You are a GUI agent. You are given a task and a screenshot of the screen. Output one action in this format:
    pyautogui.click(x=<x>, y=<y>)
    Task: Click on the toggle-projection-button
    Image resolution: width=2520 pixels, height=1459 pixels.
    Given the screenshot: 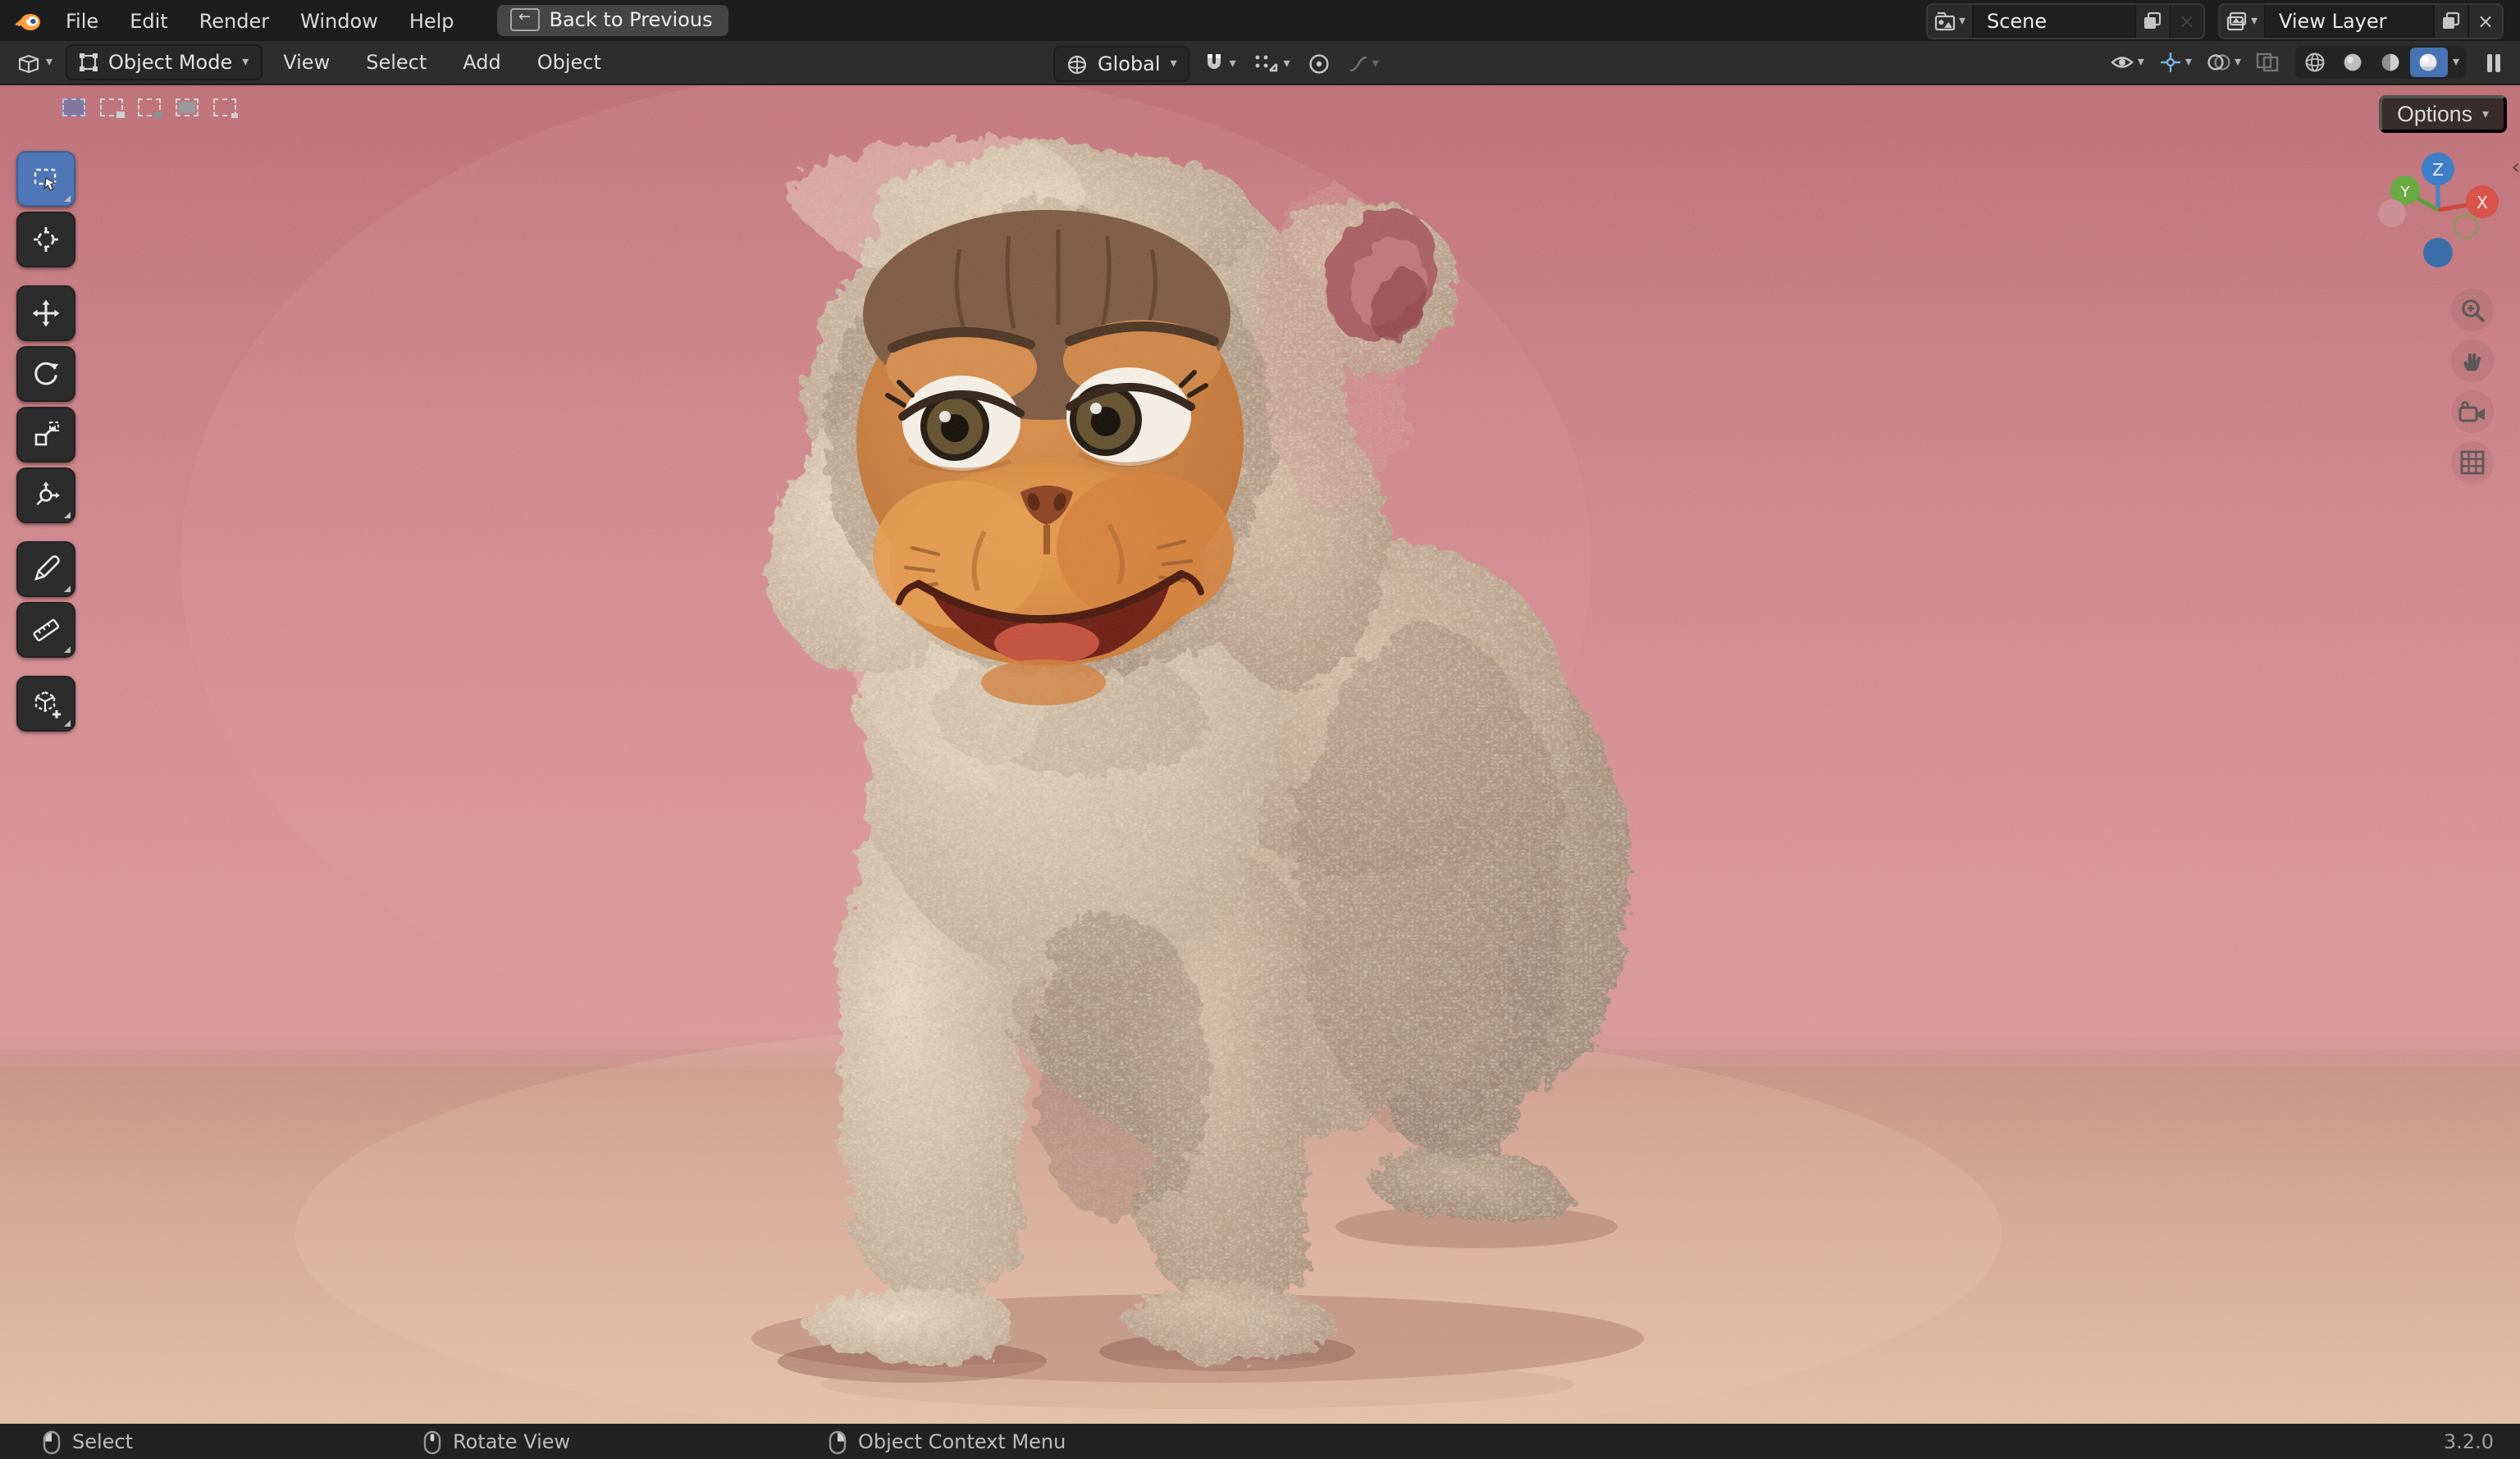 What is the action you would take?
    pyautogui.click(x=2473, y=463)
    